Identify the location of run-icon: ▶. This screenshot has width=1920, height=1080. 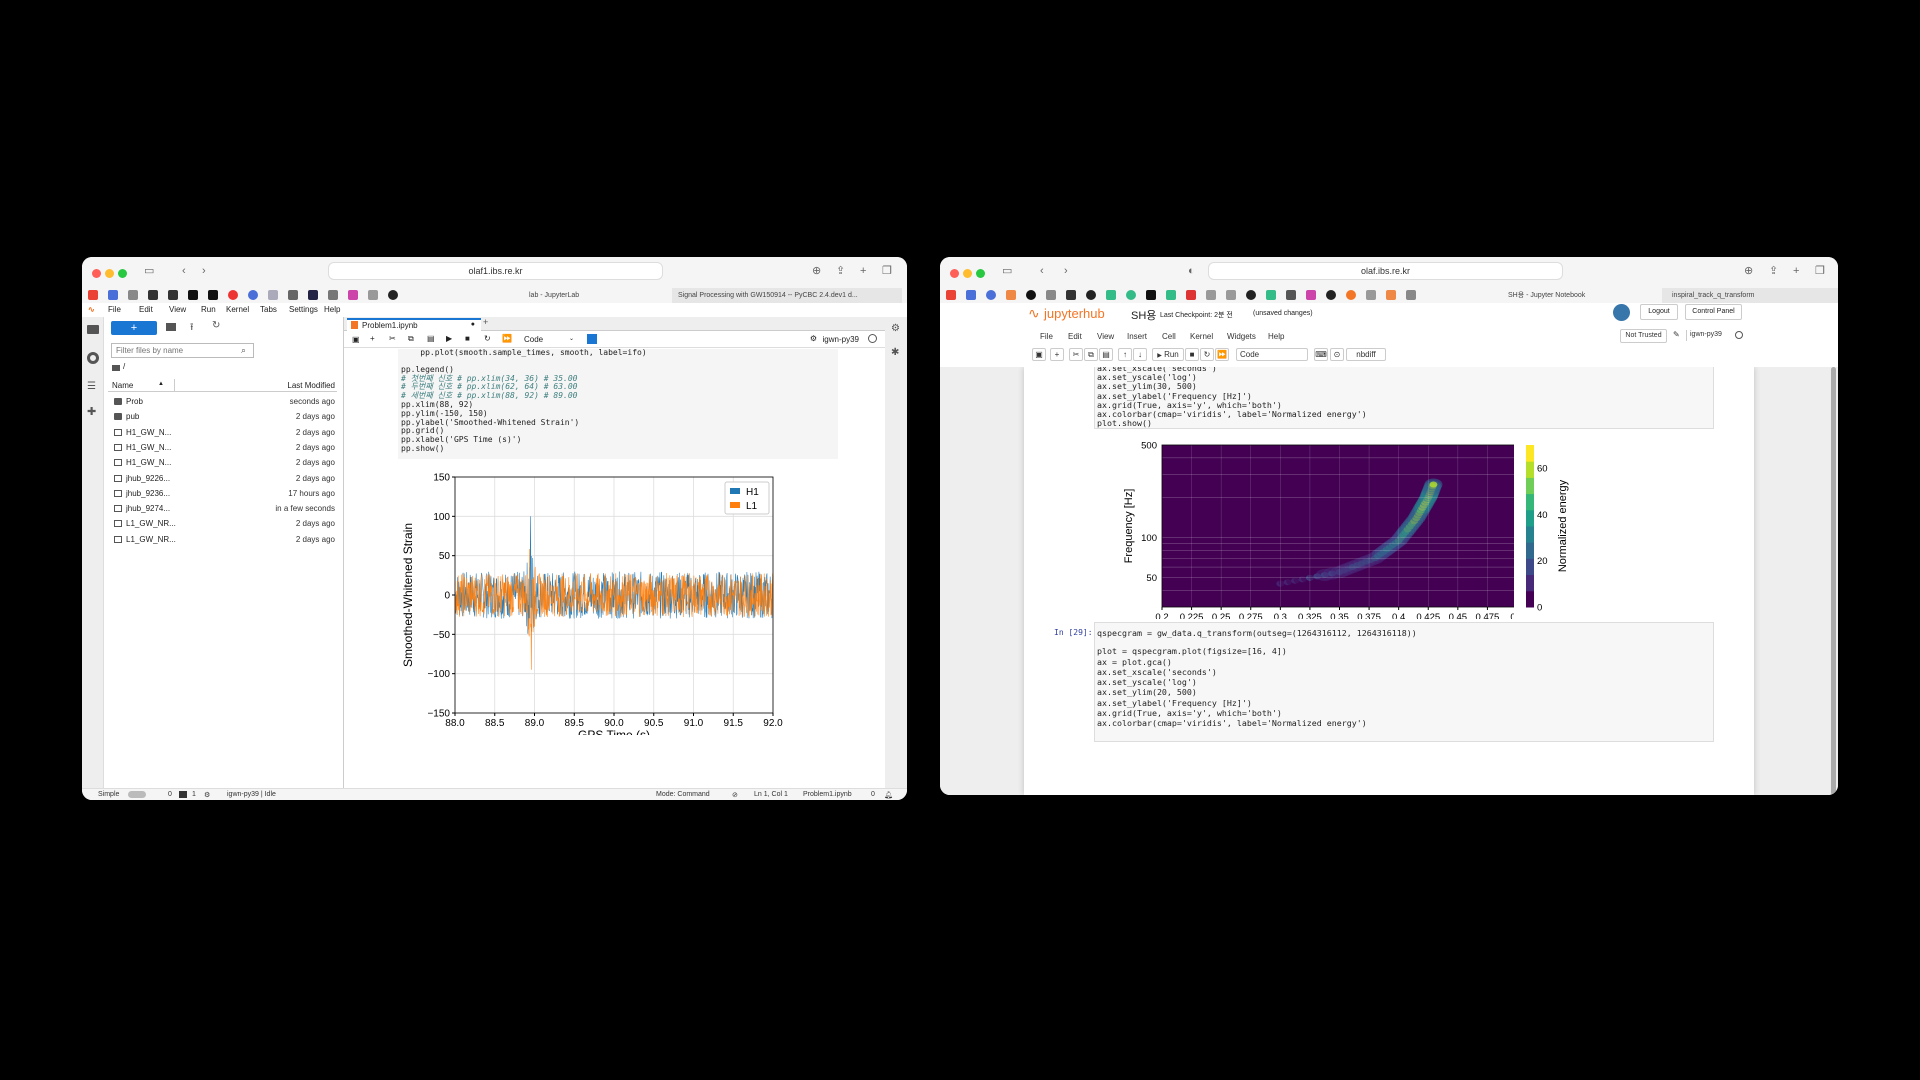
(449, 338).